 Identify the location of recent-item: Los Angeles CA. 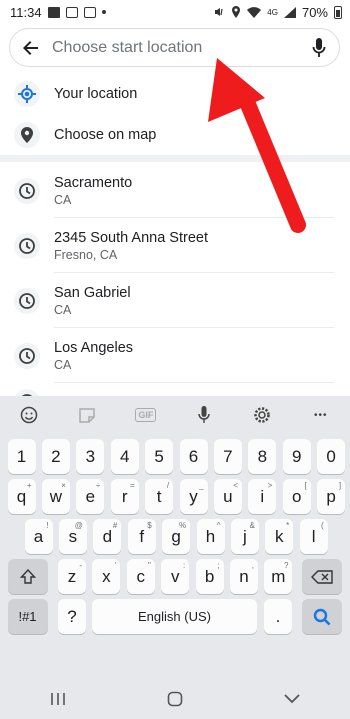
(175, 355).